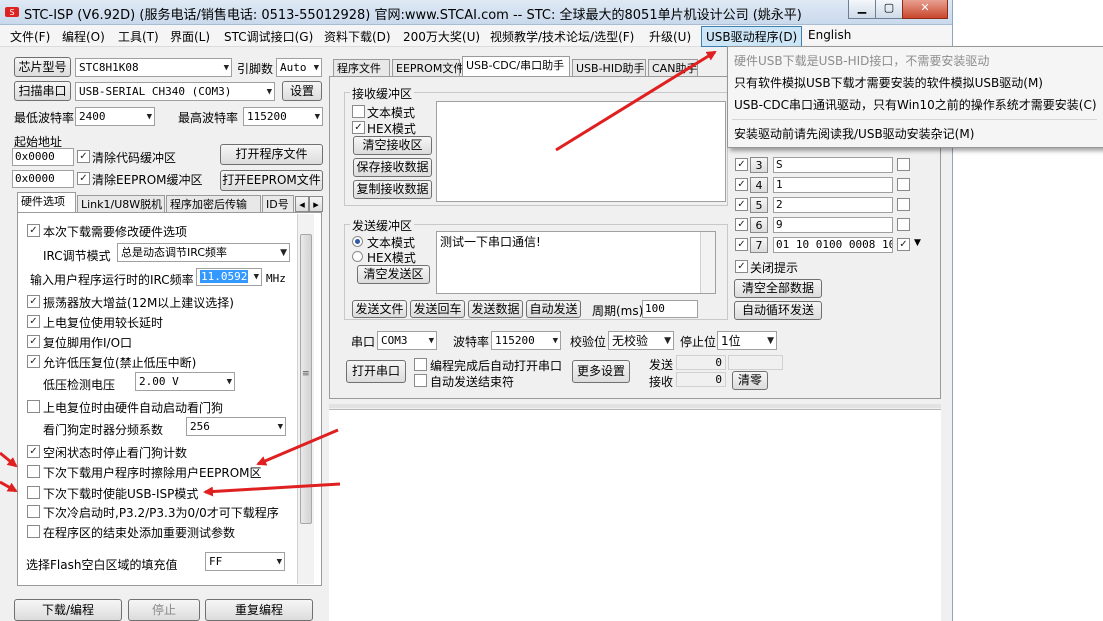 This screenshot has width=1103, height=621. Describe the element at coordinates (636, 101) in the screenshot. I see `arrow-to-usb-menu` at that location.